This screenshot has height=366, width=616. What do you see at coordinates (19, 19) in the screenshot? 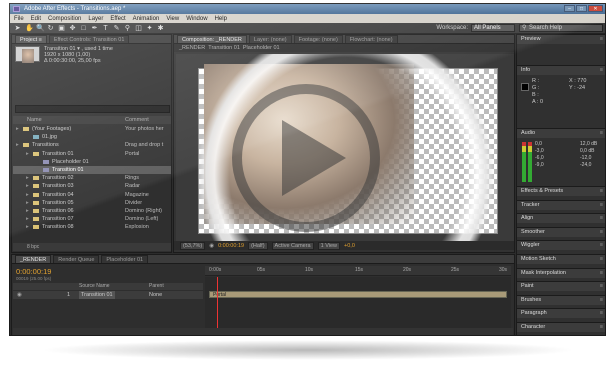
I see `menu-file: File` at bounding box center [19, 19].